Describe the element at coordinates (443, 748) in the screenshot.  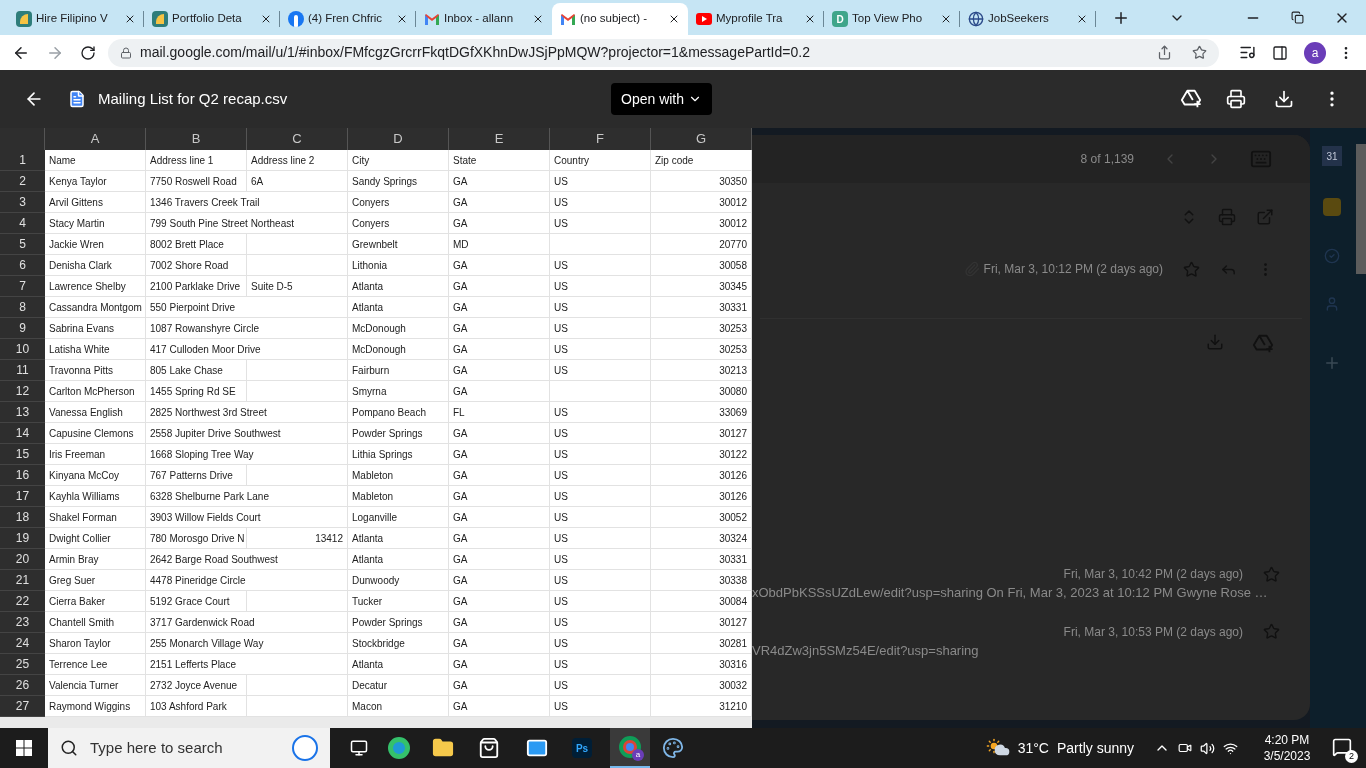
I see `folder-icon` at that location.